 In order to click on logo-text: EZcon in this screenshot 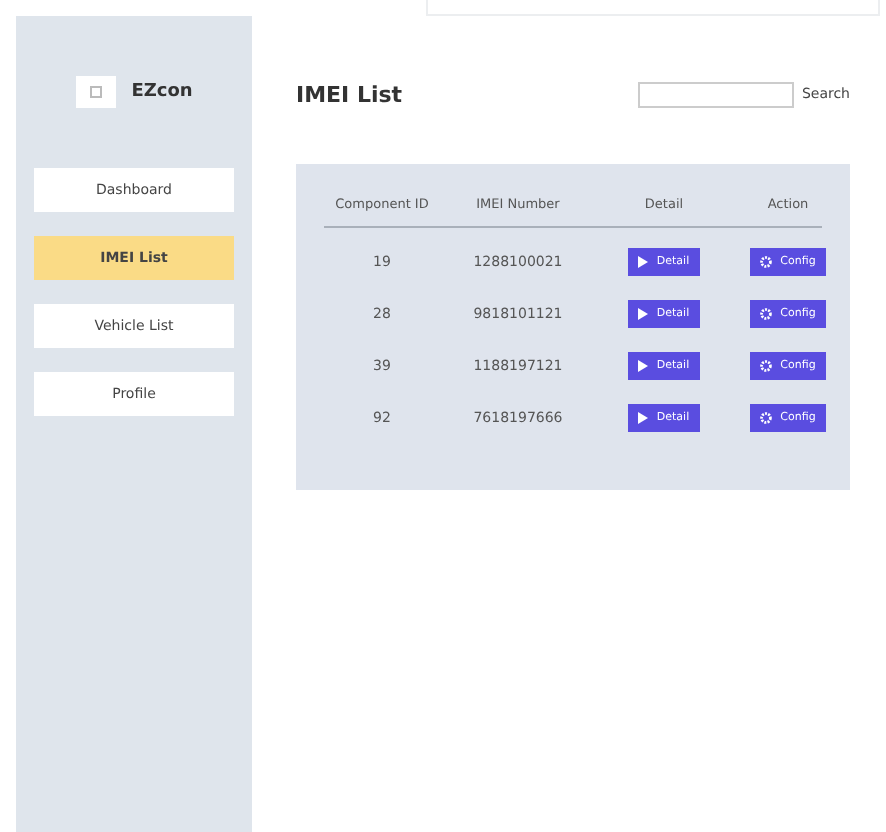, I will do `click(162, 92)`.